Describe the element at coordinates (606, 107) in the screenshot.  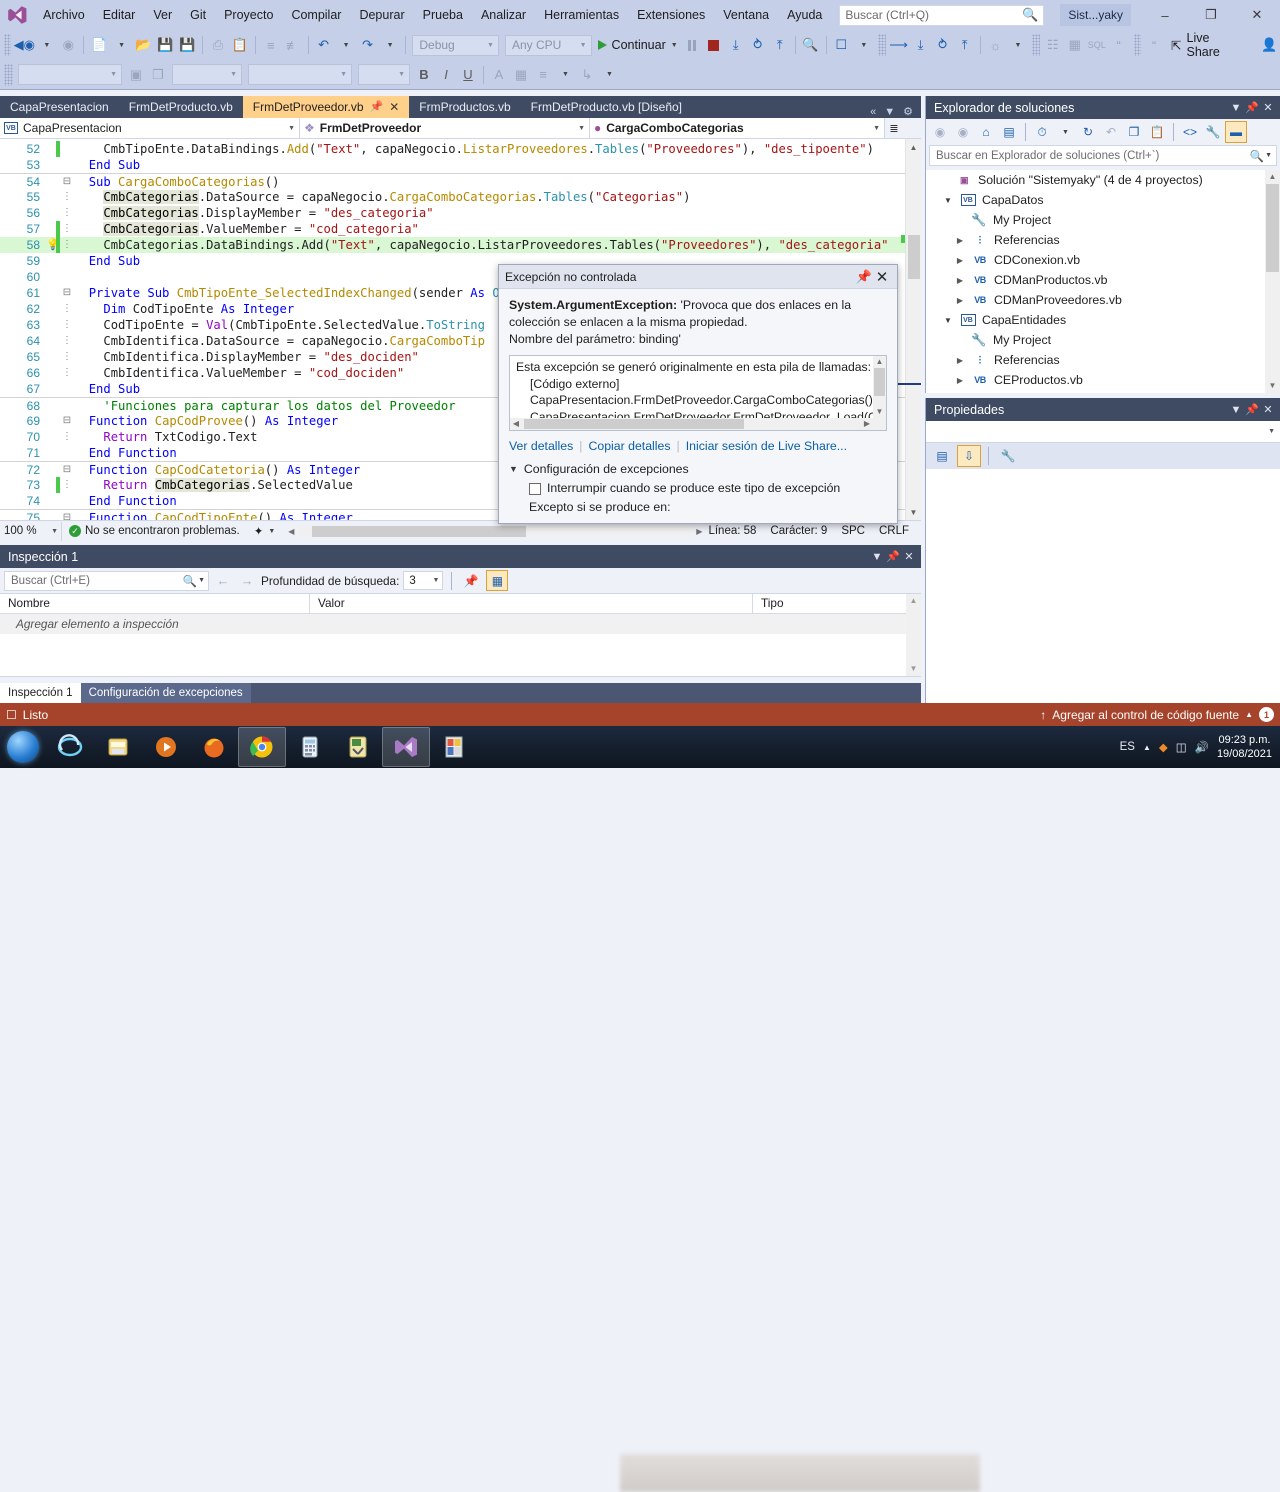
I see `tab-frmdetproducto-diseno: FrmDetProducto.vb [Diseño]` at that location.